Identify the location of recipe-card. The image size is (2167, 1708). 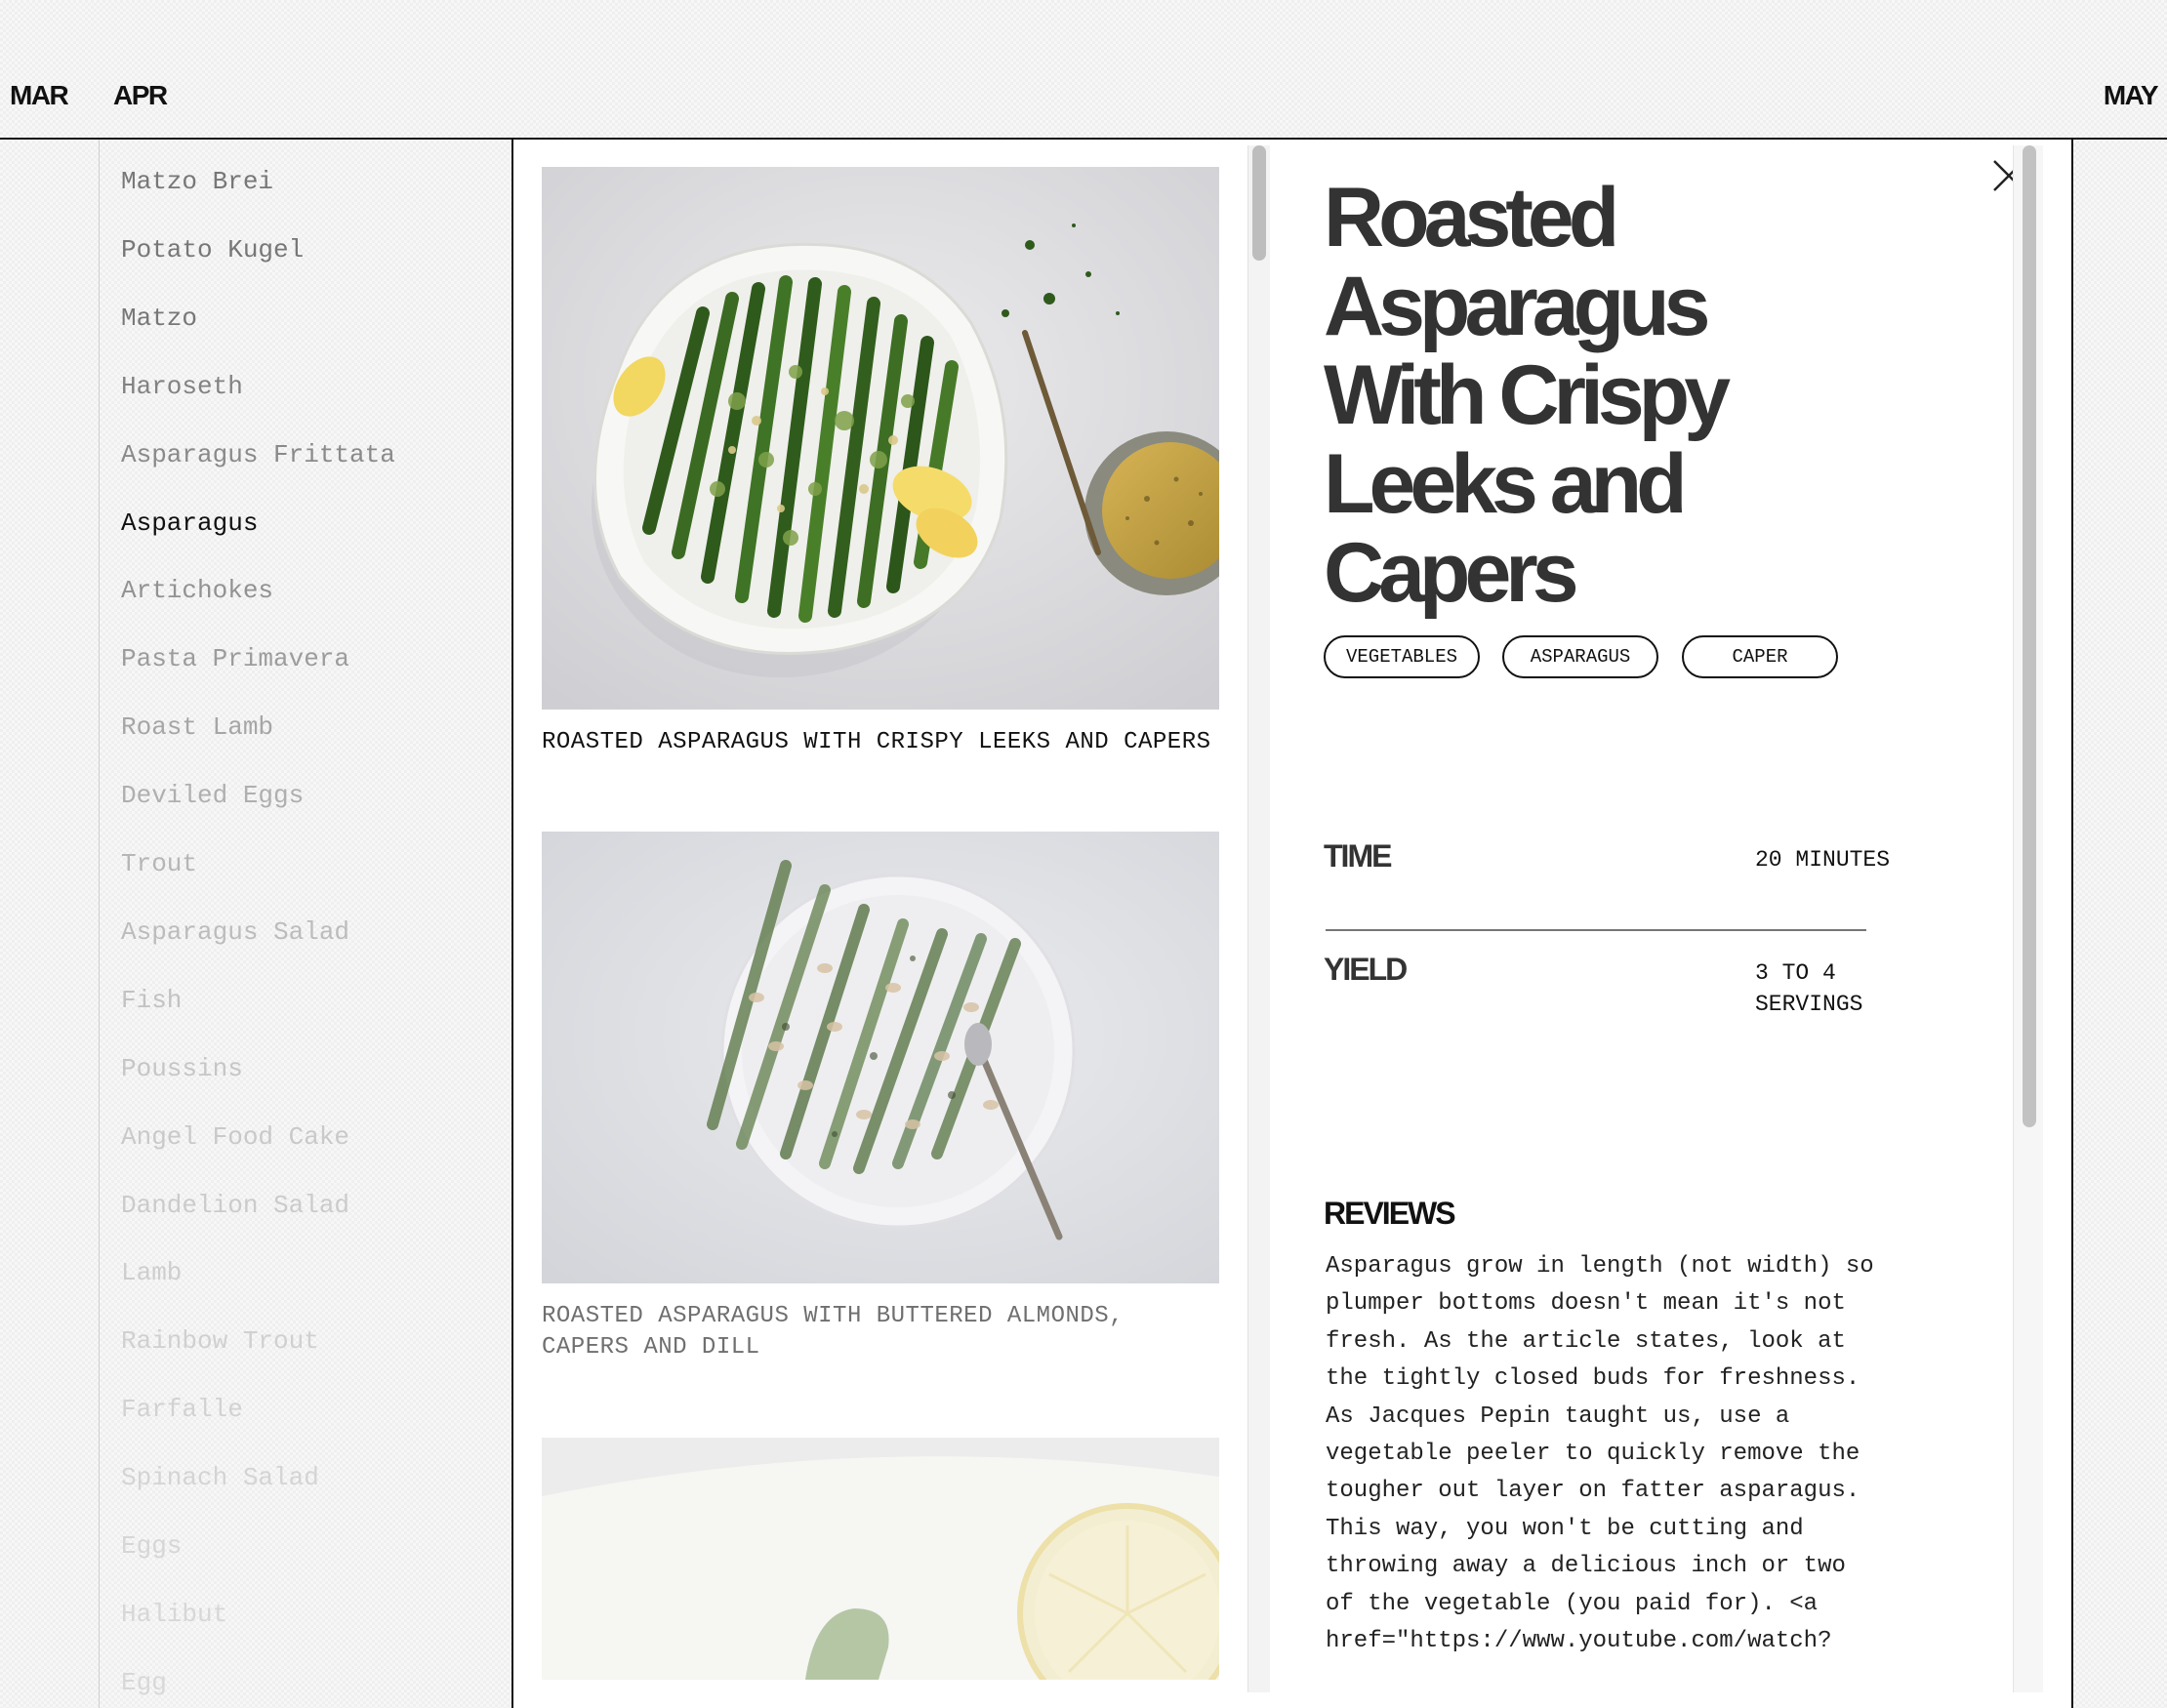
(880, 1559).